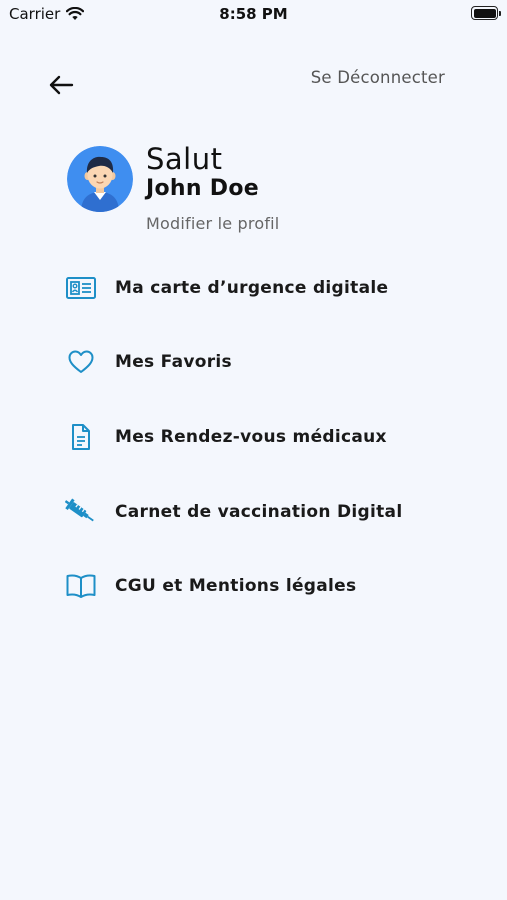 The height and width of the screenshot is (900, 507). Describe the element at coordinates (252, 288) in the screenshot. I see `menu-item-label: Ma carte d’urgence digitale` at that location.